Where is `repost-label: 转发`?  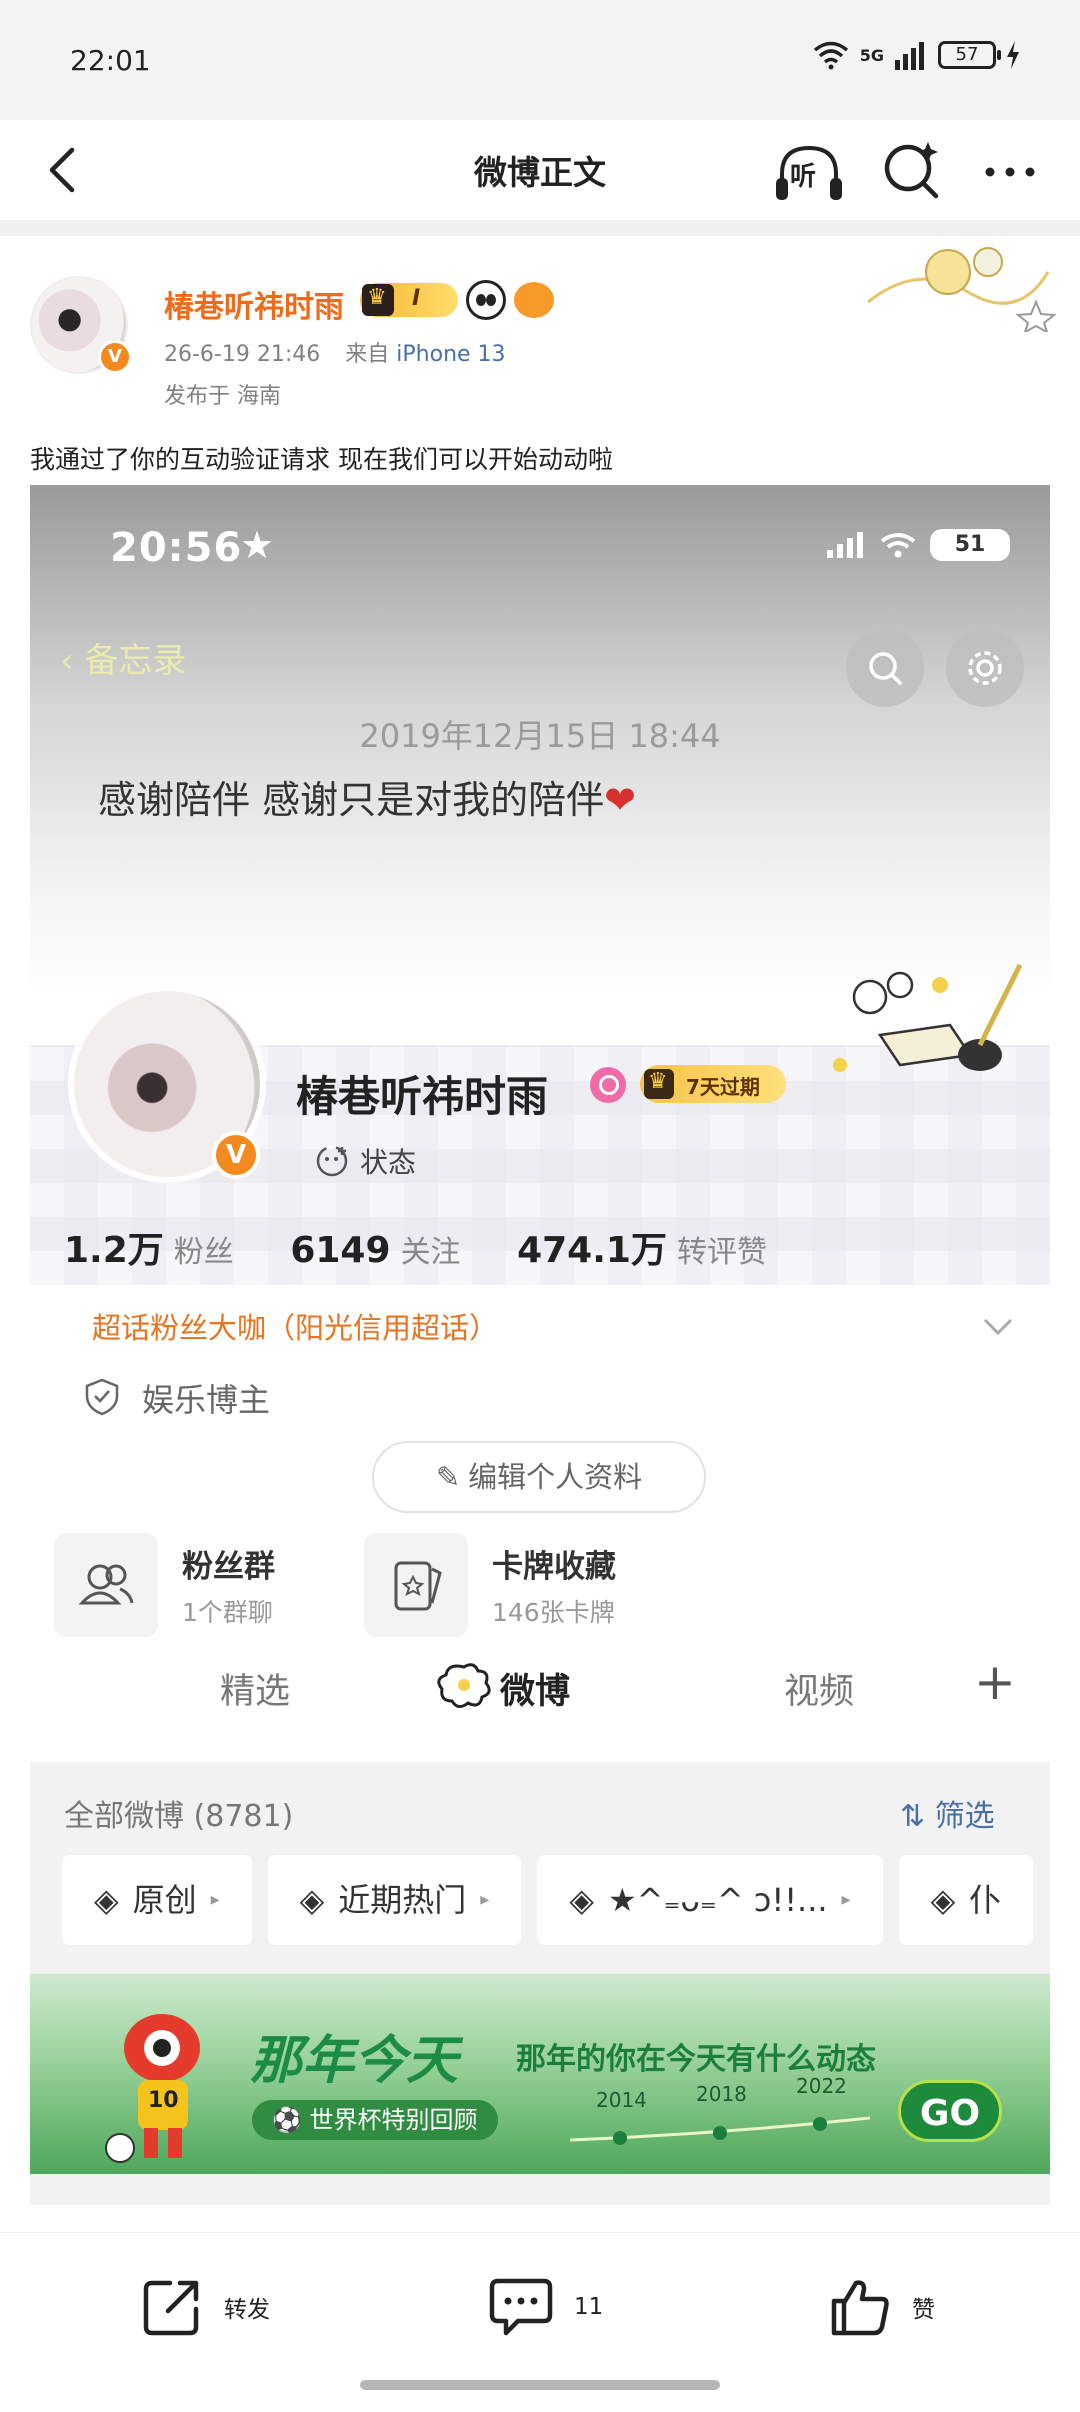
repost-label: 转发 is located at coordinates (247, 2310).